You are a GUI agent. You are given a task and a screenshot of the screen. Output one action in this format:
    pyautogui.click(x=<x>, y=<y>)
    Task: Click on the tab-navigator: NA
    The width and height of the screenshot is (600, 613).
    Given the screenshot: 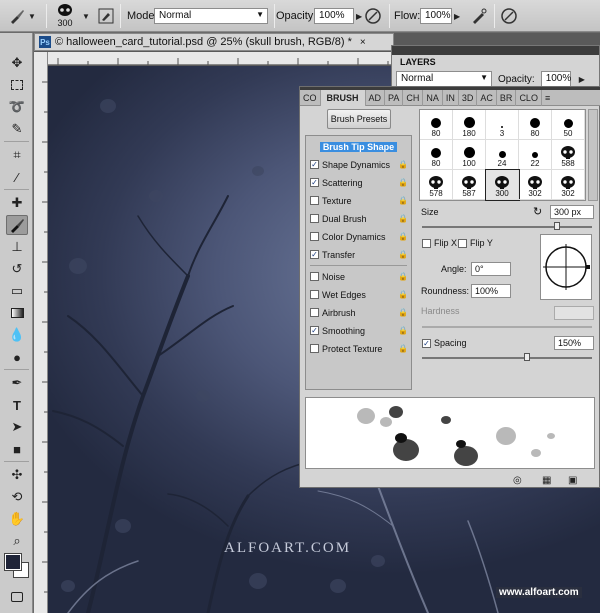 What is the action you would take?
    pyautogui.click(x=433, y=98)
    